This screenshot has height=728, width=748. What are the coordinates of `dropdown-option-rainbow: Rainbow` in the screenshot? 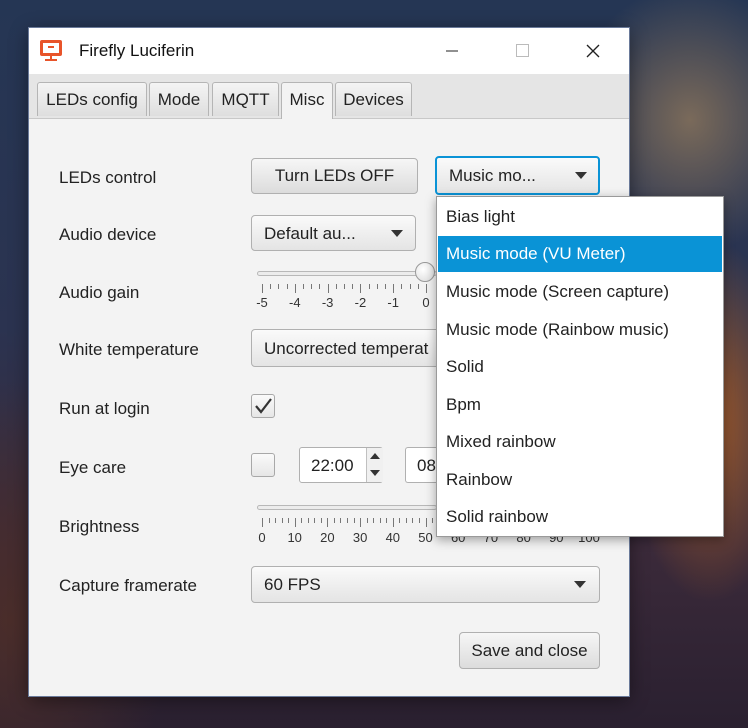 It's located at (580, 480).